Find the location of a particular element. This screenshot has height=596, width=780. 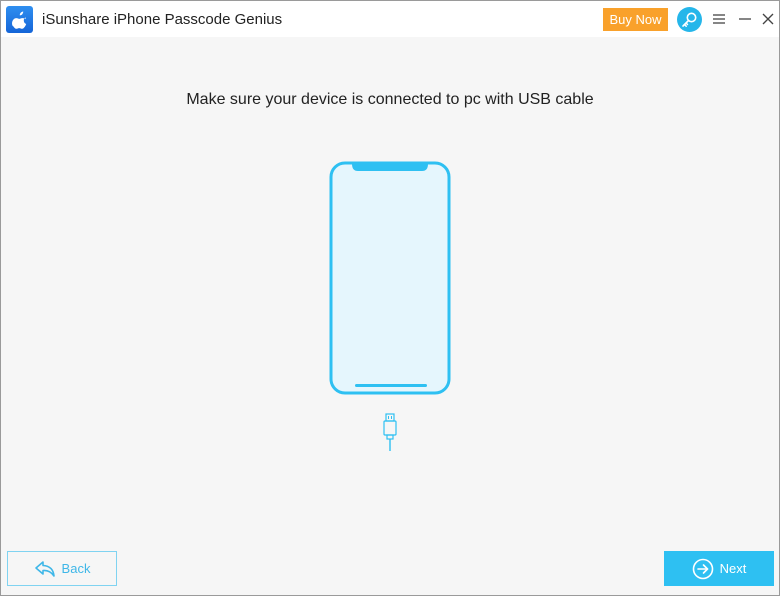

app-title: iSunshare iPhone Passcode Genius is located at coordinates (162, 19).